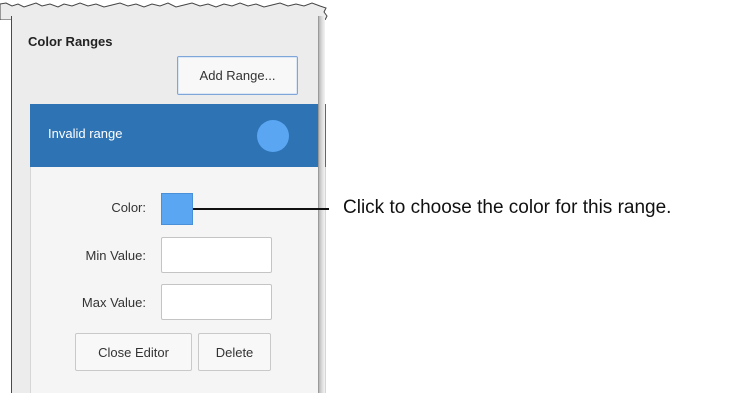 This screenshot has height=393, width=732. What do you see at coordinates (273, 136) in the screenshot?
I see `range-color-indicator` at bounding box center [273, 136].